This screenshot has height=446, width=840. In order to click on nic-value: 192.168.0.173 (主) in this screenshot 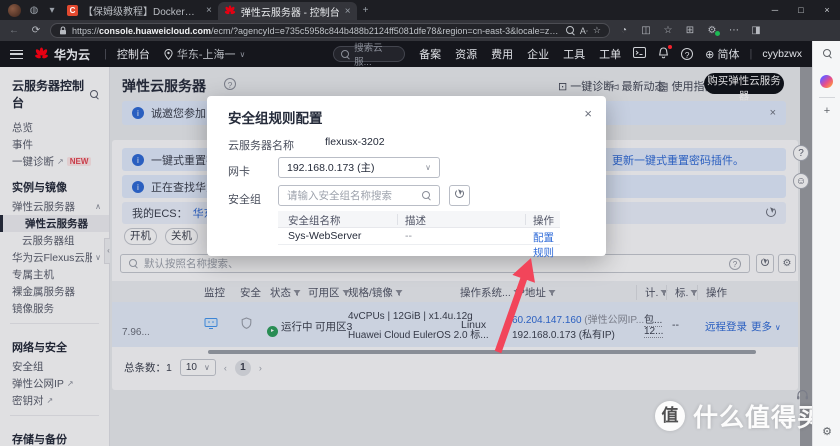, I will do `click(331, 168)`.